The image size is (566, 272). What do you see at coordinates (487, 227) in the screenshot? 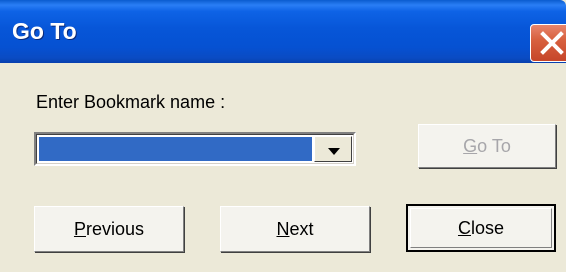
I see `close-label: lose` at bounding box center [487, 227].